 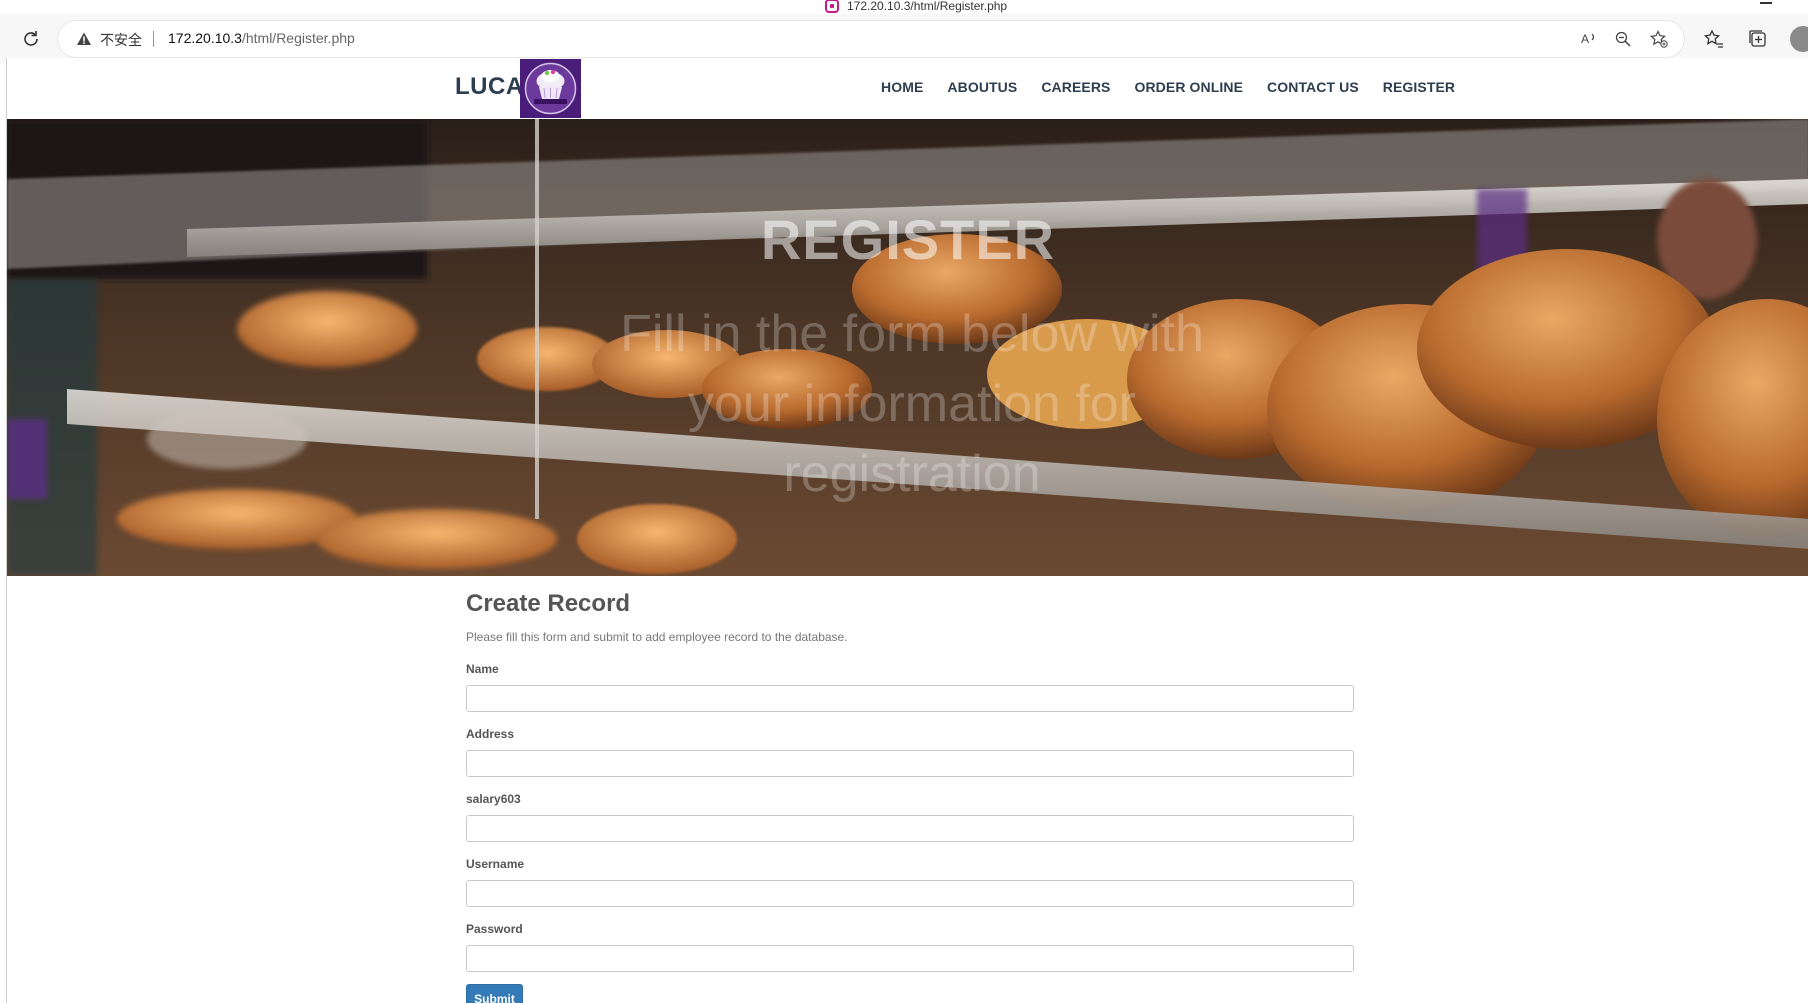 What do you see at coordinates (121, 40) in the screenshot?
I see `insecure-label: 不安全` at bounding box center [121, 40].